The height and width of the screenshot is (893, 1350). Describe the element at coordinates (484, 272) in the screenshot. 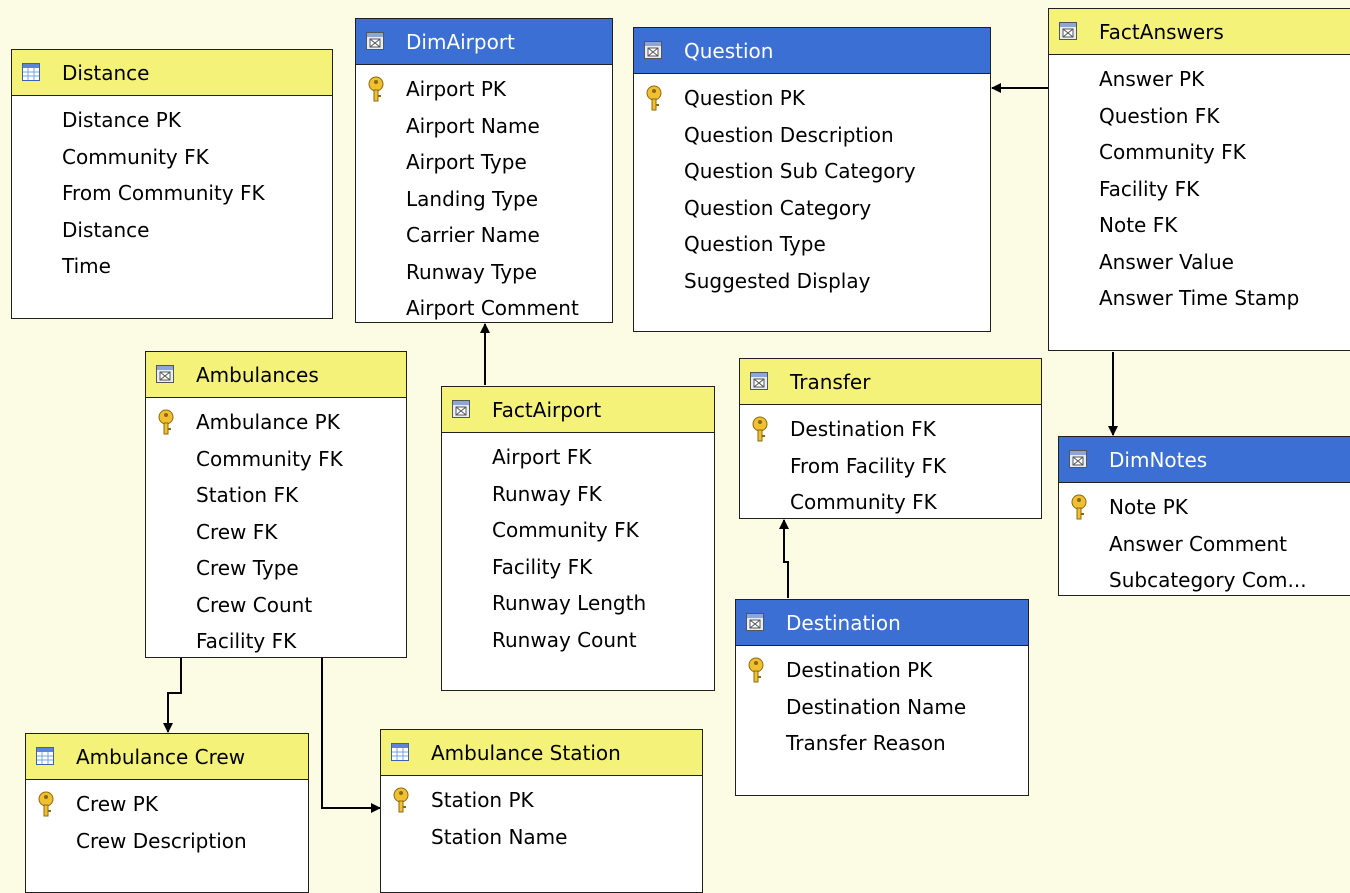

I see `column-row: Runway Type` at that location.